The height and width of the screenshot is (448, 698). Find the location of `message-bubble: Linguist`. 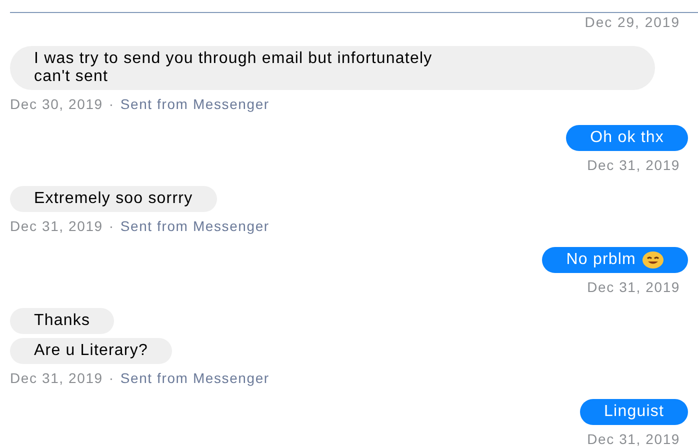

message-bubble: Linguist is located at coordinates (634, 412).